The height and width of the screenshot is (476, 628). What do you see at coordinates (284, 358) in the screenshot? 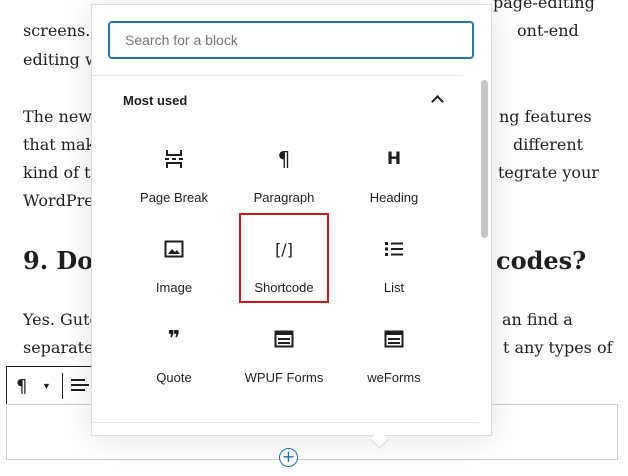
I see `block-item-wpuf-forms: WPUF Forms` at bounding box center [284, 358].